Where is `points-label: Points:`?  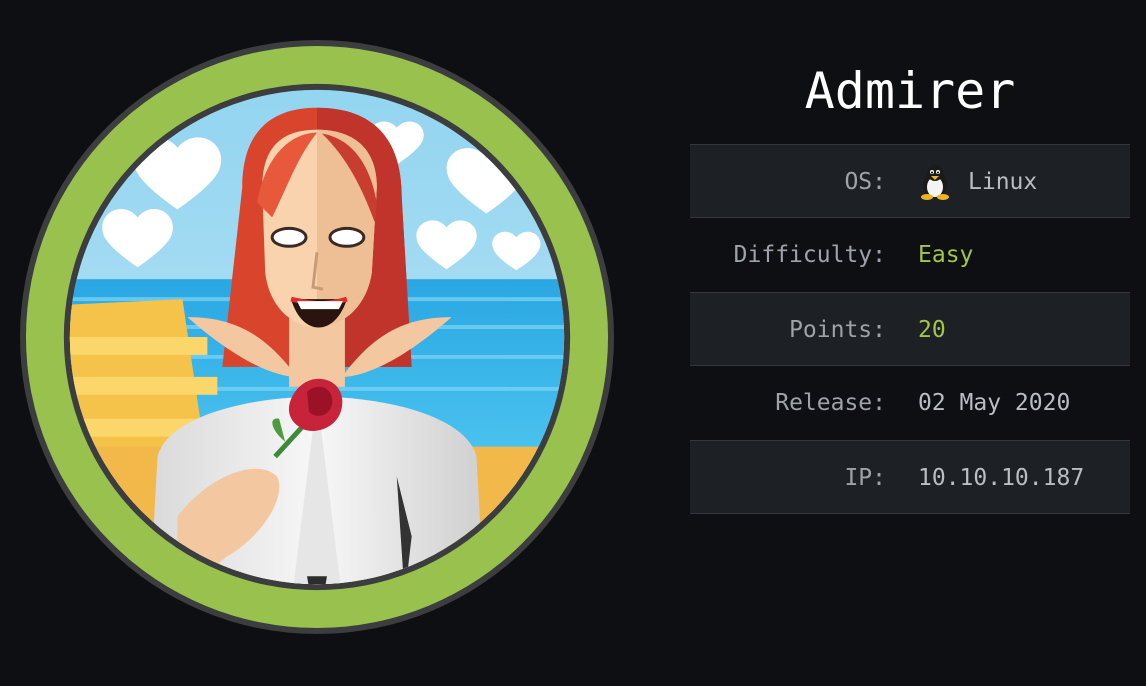 points-label: Points: is located at coordinates (837, 330).